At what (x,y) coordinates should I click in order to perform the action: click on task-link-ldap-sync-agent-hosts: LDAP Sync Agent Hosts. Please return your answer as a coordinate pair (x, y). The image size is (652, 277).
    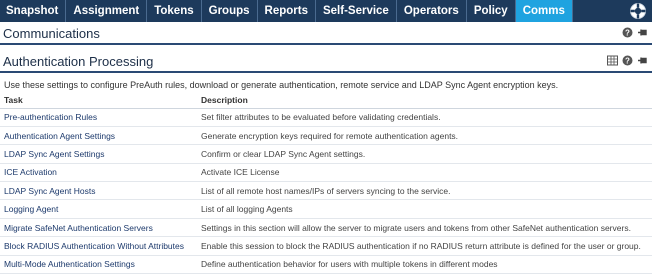
    Looking at the image, I should click on (98, 191).